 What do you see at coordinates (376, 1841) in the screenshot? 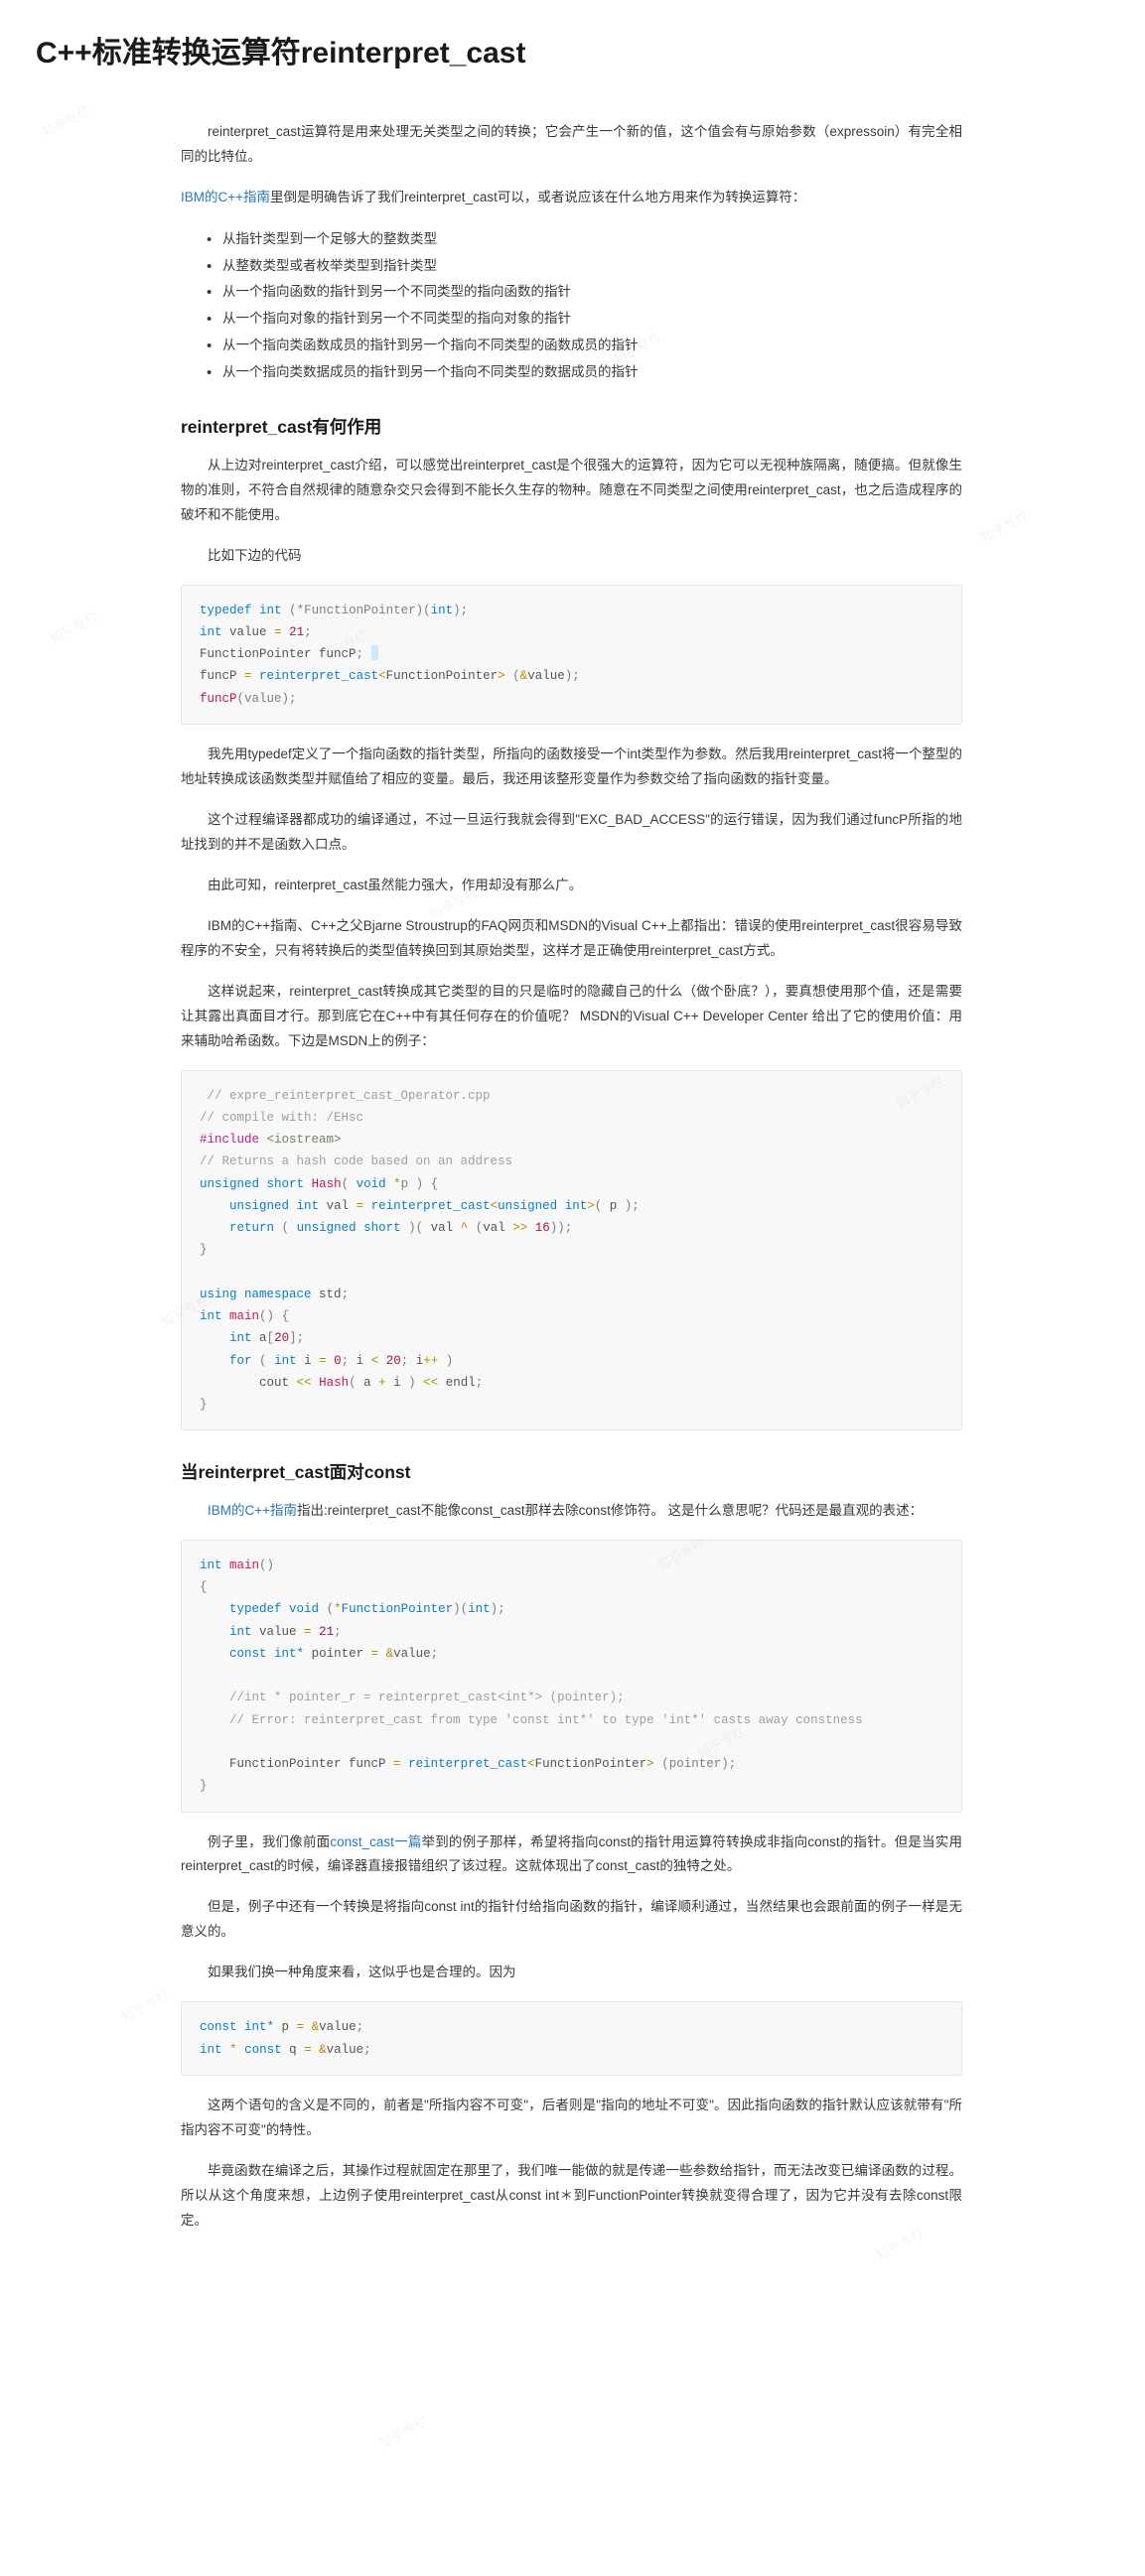
I see `const-cast-article-link: const_cast一篇` at bounding box center [376, 1841].